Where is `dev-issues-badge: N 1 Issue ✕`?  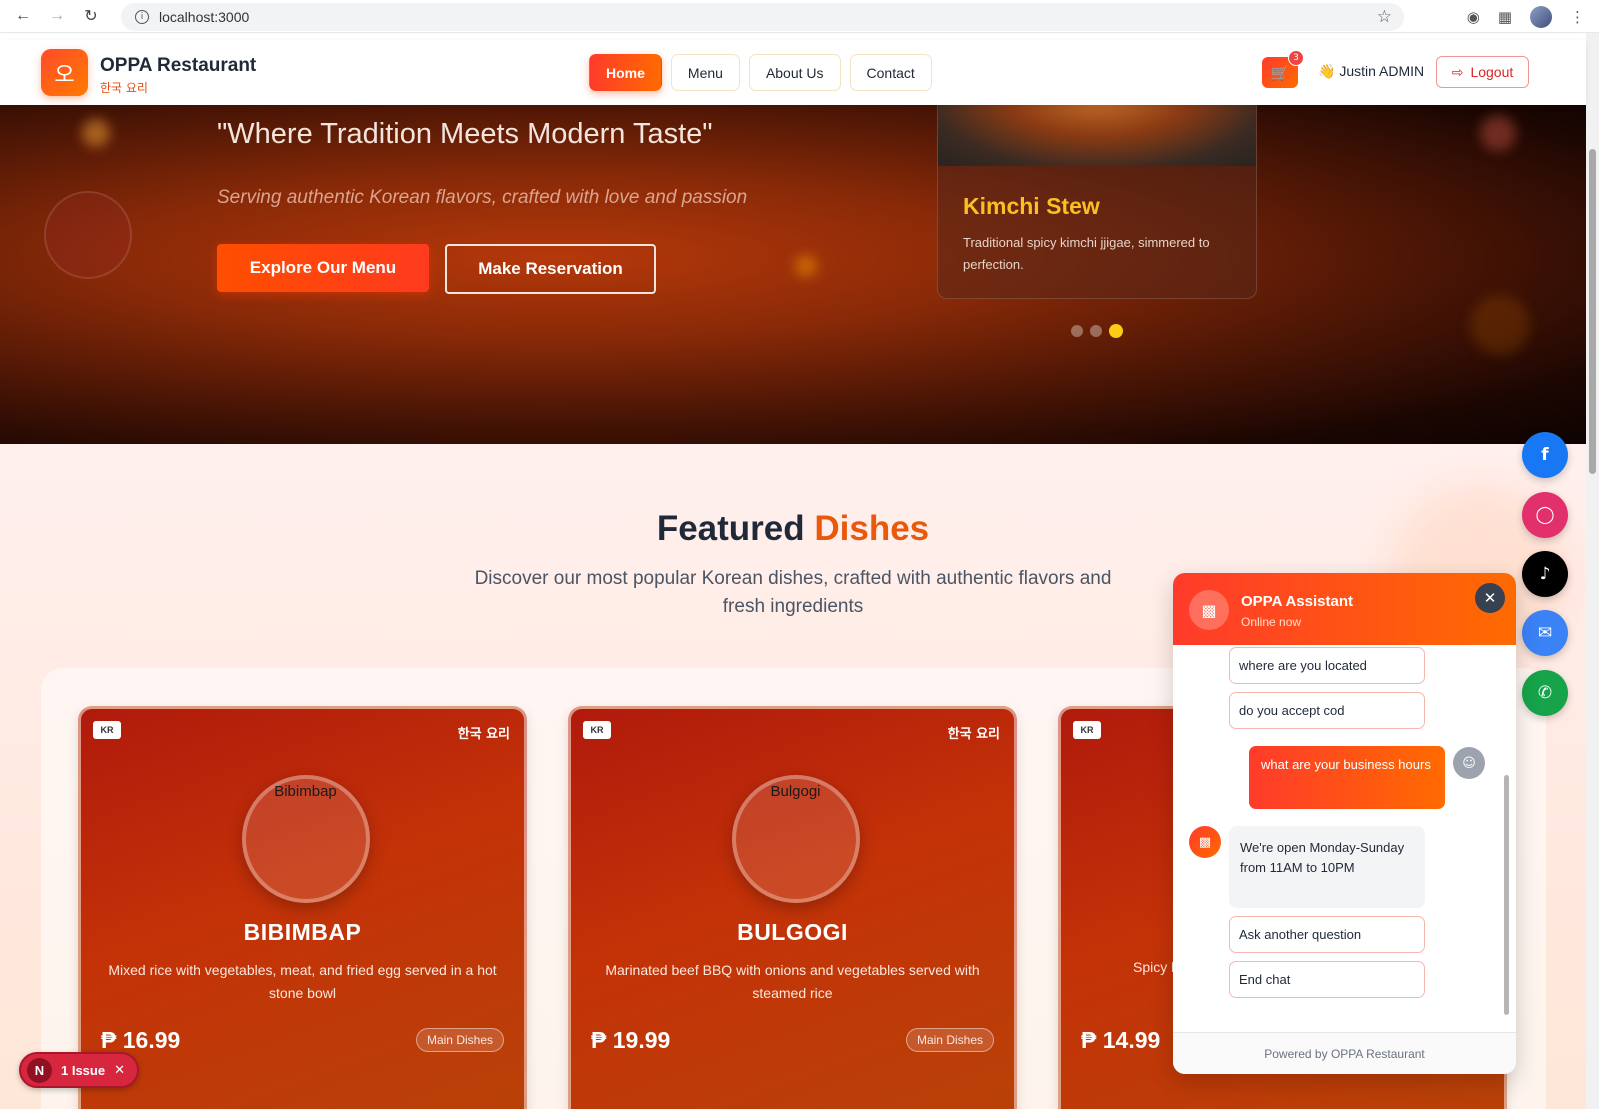
dev-issues-badge: N 1 Issue ✕ is located at coordinates (79, 1070).